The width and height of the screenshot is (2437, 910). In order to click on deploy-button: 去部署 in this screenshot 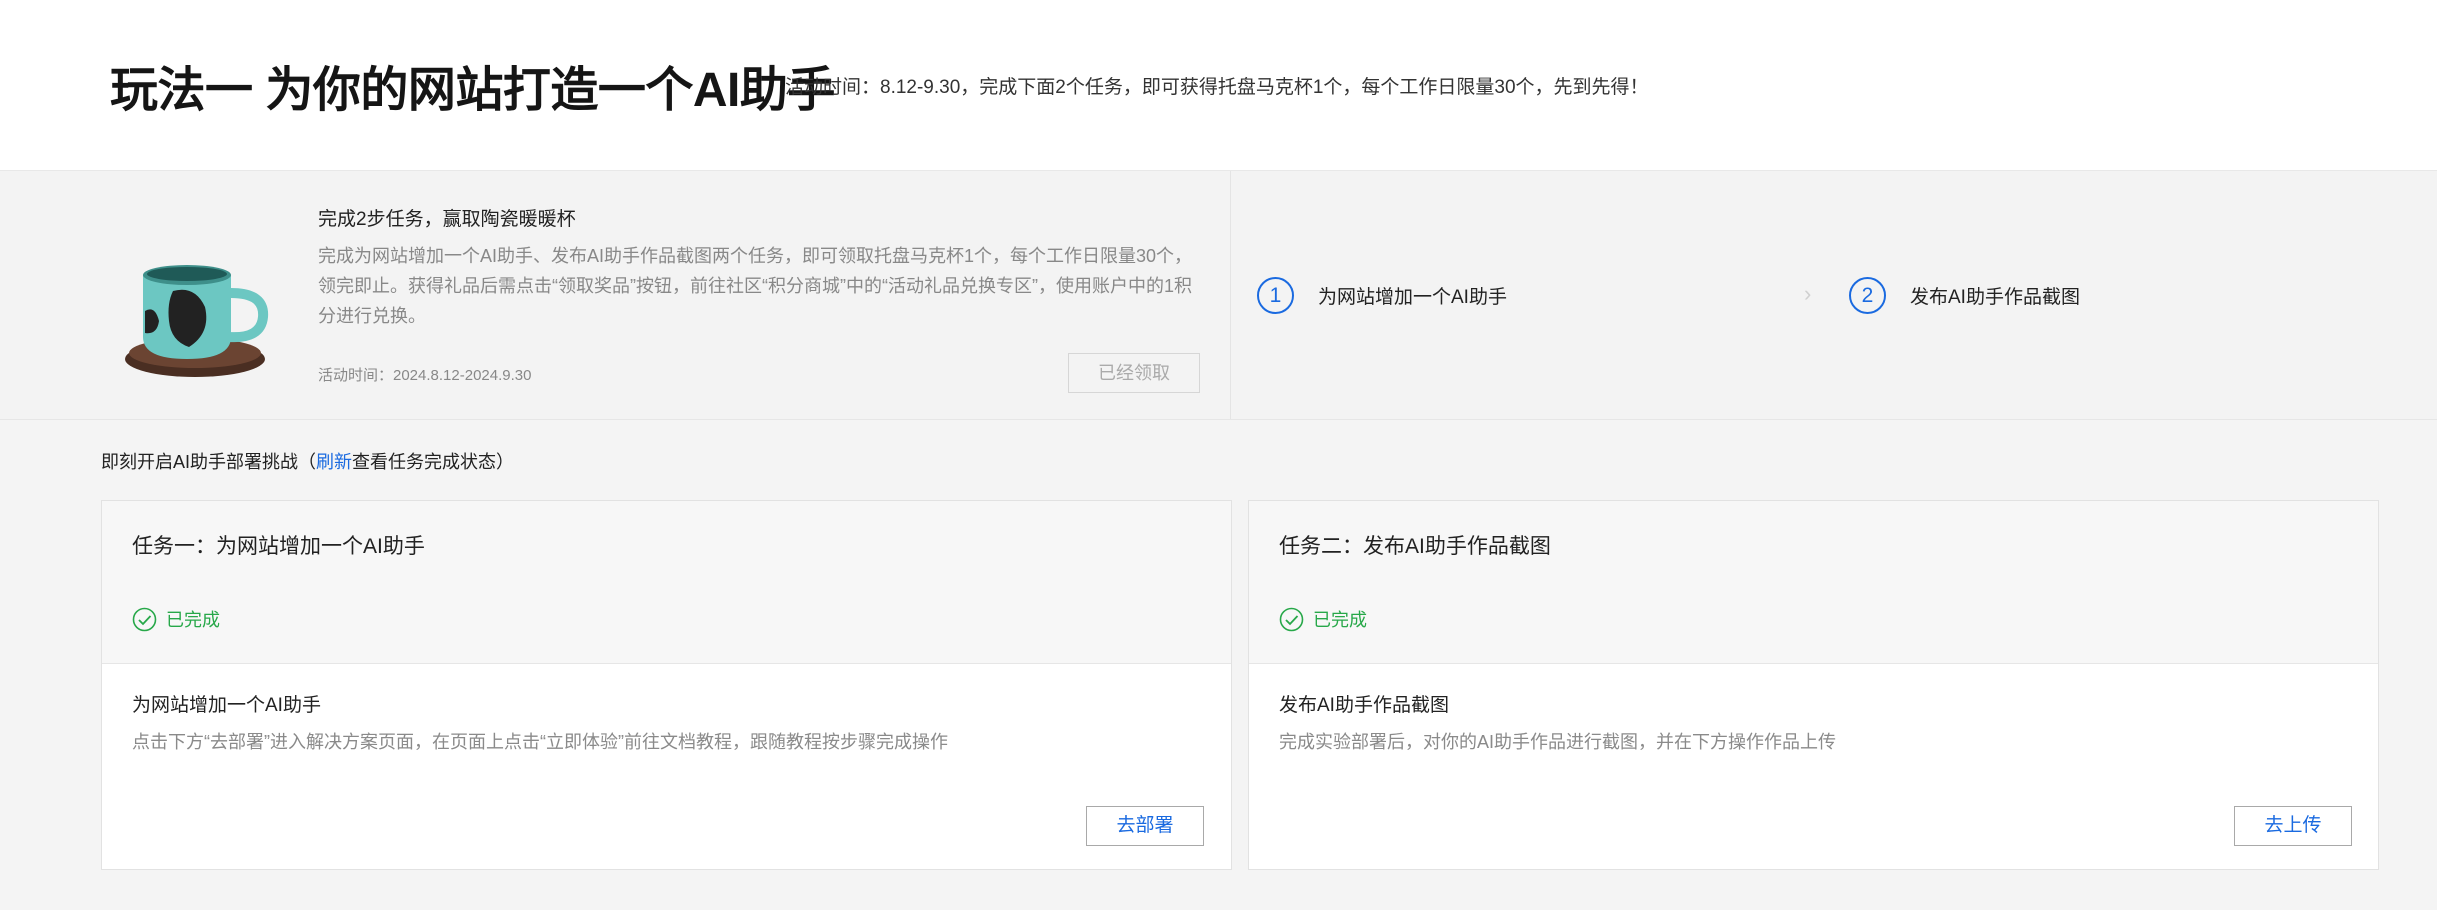, I will do `click(1145, 826)`.